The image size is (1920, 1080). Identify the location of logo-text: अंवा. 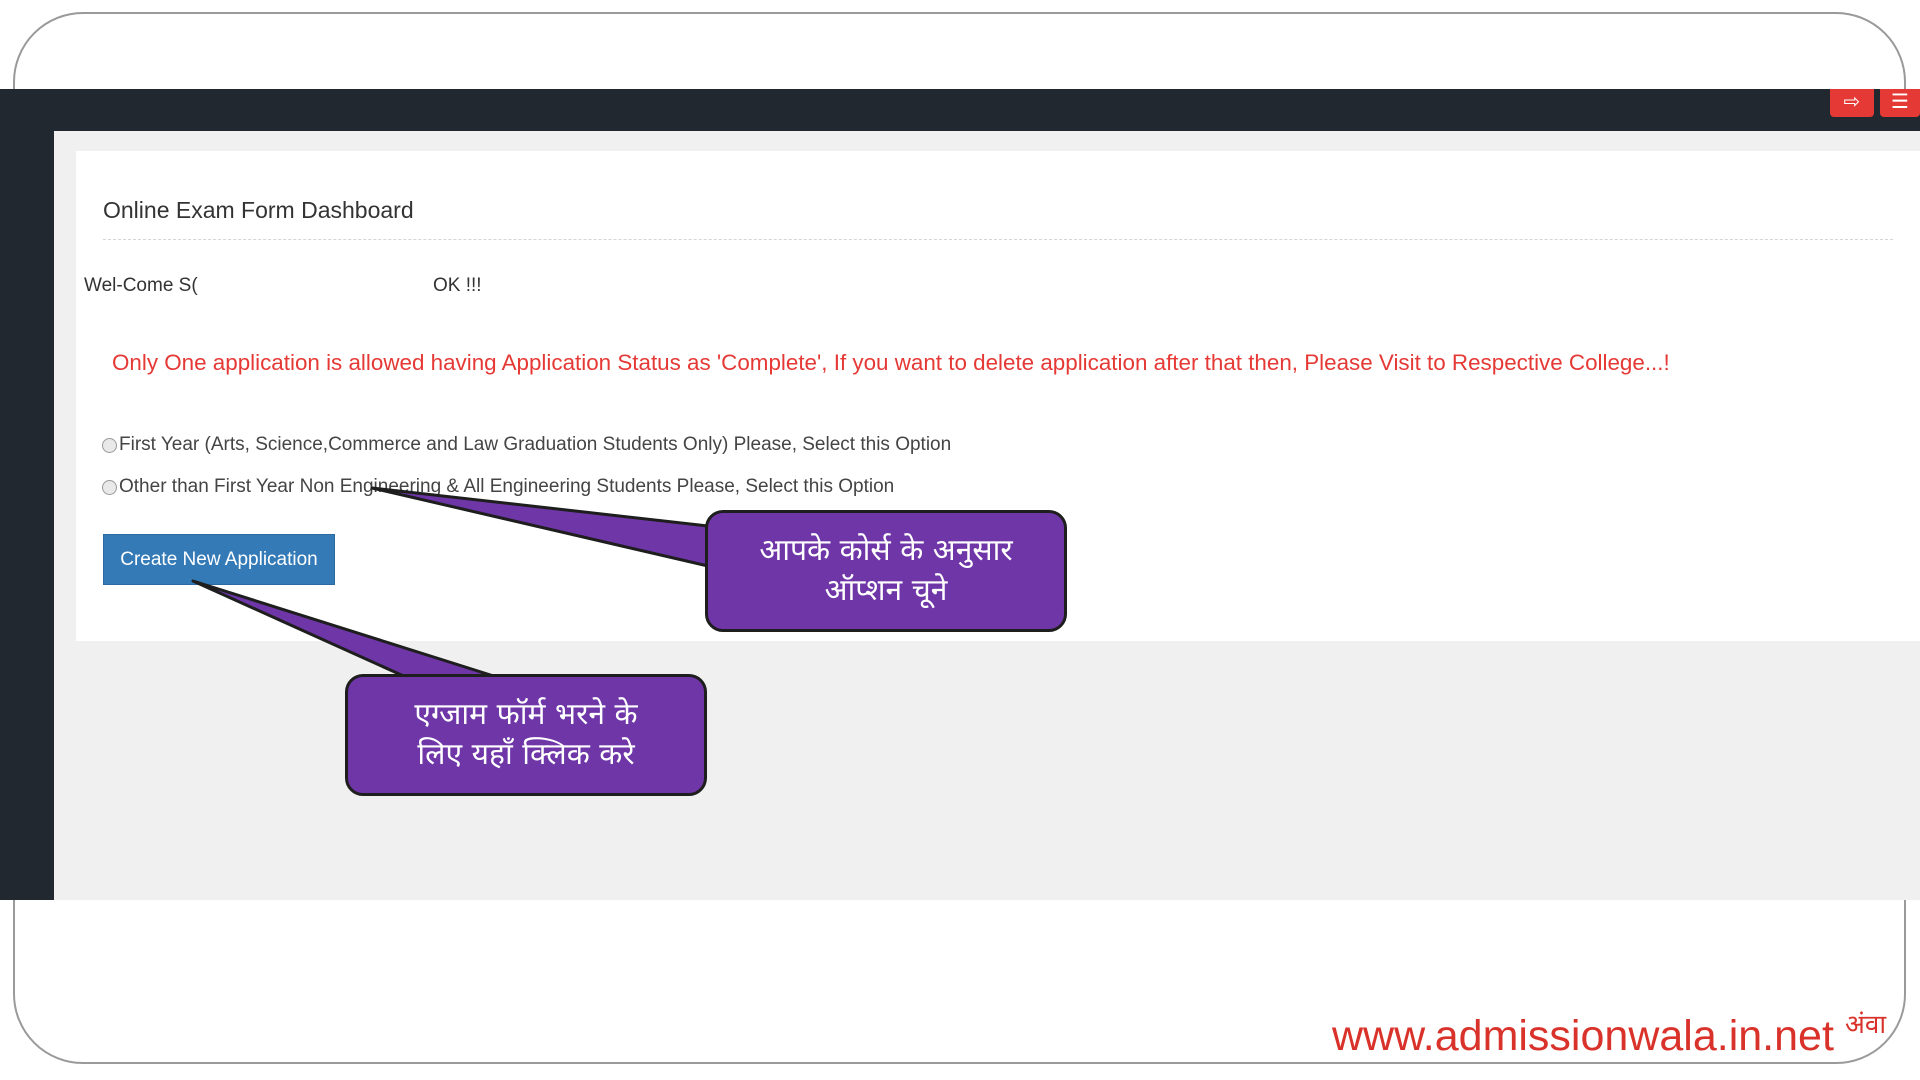
(1866, 1025).